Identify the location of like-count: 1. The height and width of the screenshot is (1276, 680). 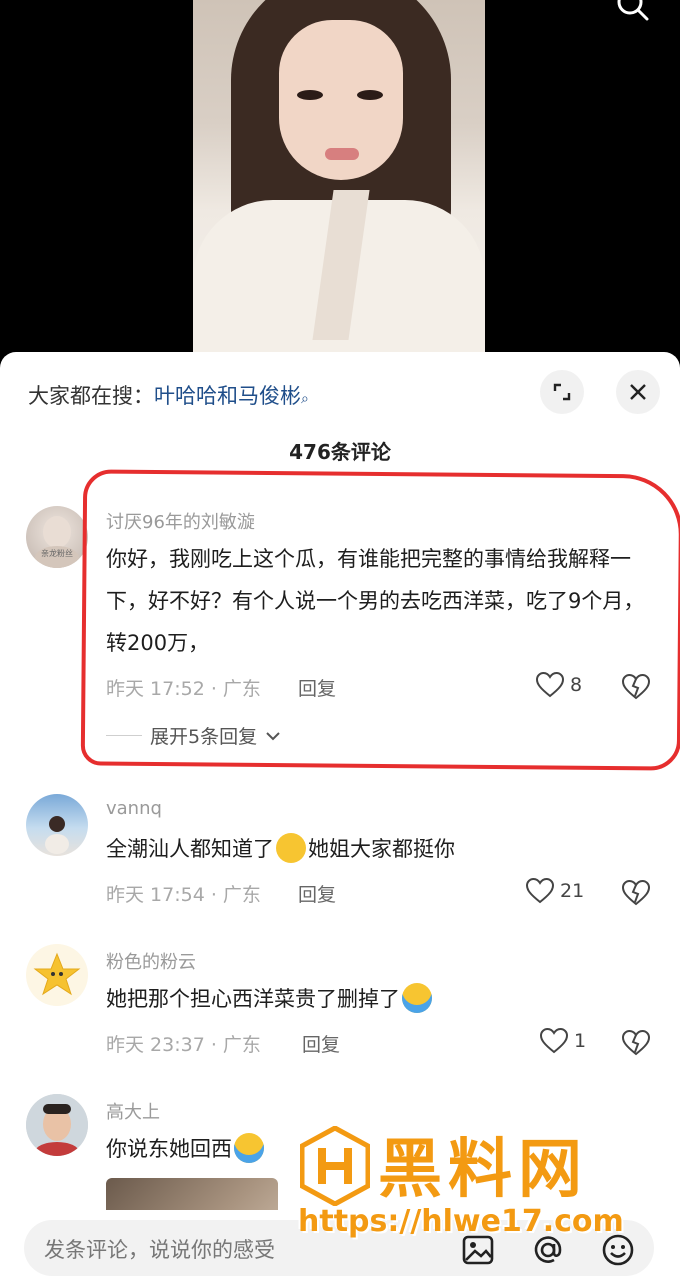
(580, 1041).